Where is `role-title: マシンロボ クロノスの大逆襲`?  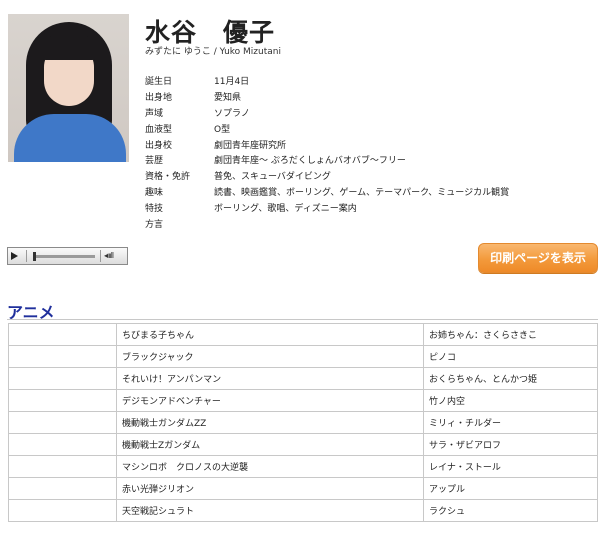
role-title: マシンロボ クロノスの大逆襲 is located at coordinates (270, 466).